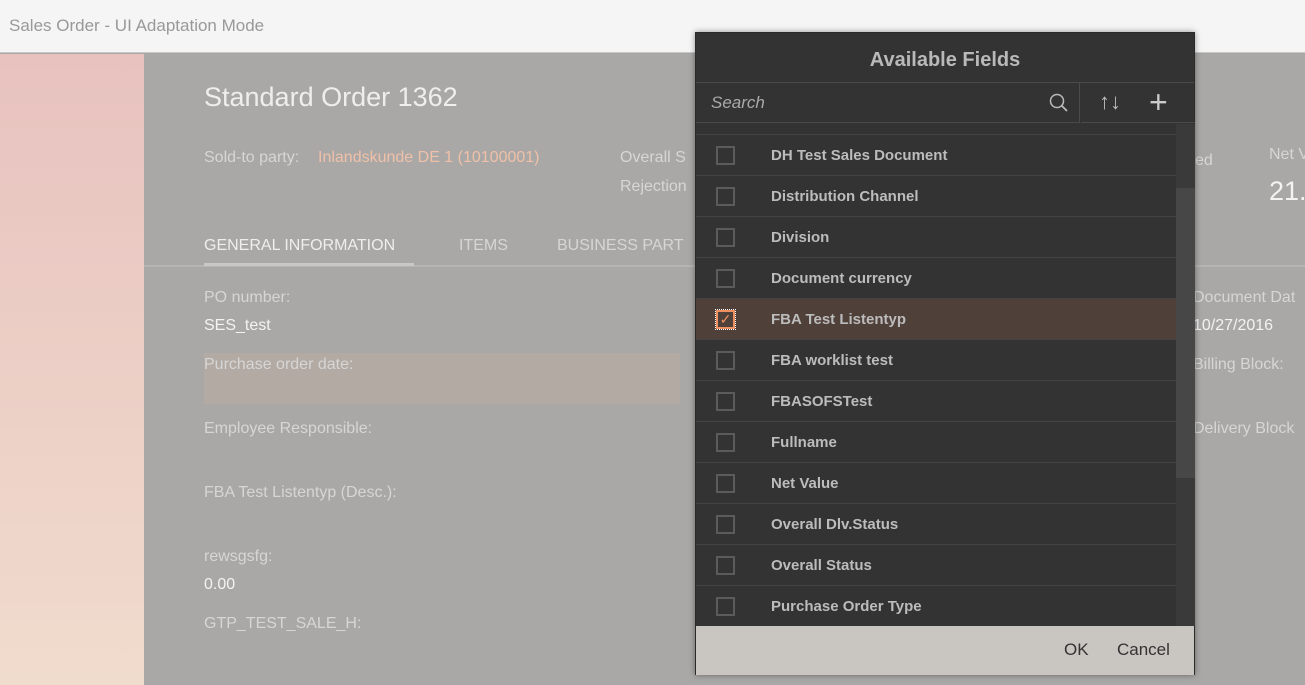 This screenshot has width=1305, height=685. What do you see at coordinates (309, 264) in the screenshot?
I see `tab-selected-indicator` at bounding box center [309, 264].